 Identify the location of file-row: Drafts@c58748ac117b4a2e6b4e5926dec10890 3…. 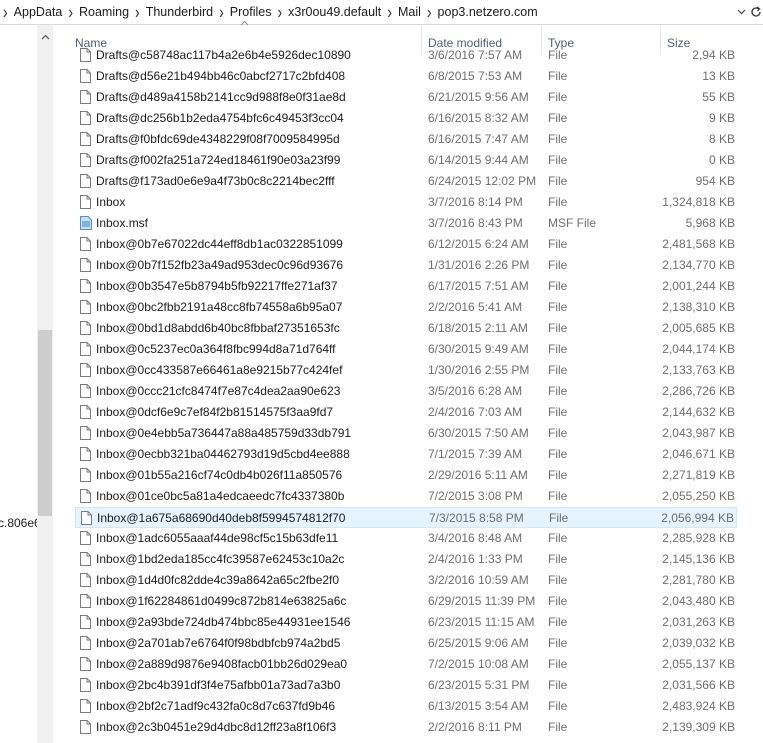
(406, 56).